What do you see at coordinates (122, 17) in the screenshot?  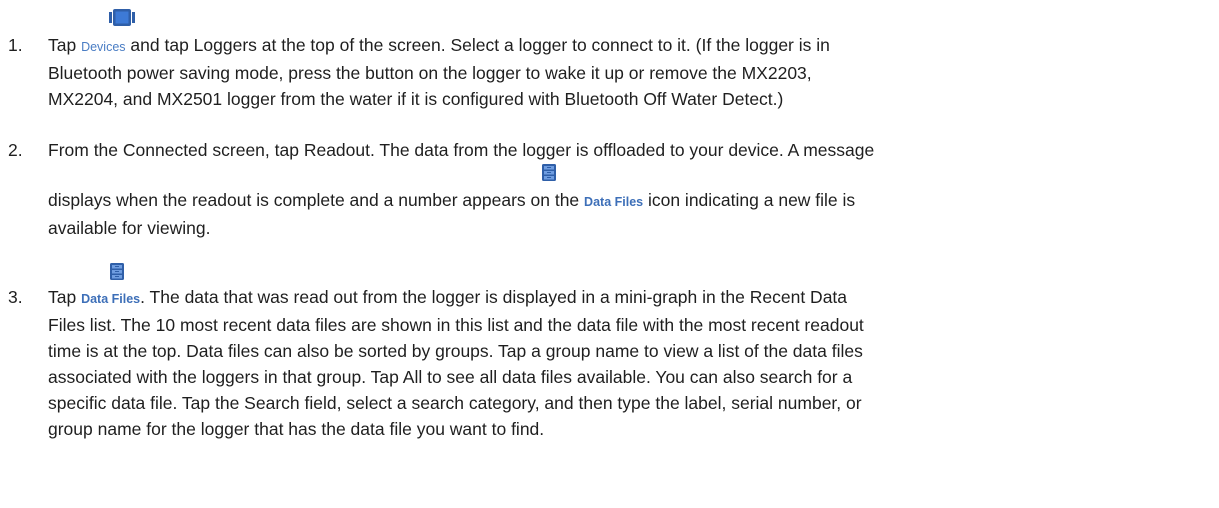 I see `devices-icon` at bounding box center [122, 17].